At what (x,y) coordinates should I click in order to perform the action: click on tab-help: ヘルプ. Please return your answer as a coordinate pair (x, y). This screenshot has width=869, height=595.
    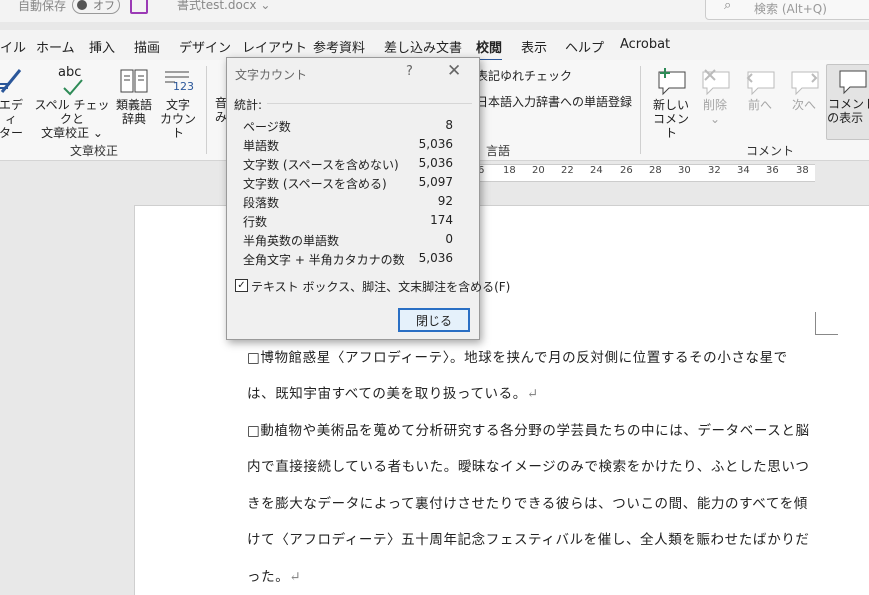
    Looking at the image, I should click on (584, 46).